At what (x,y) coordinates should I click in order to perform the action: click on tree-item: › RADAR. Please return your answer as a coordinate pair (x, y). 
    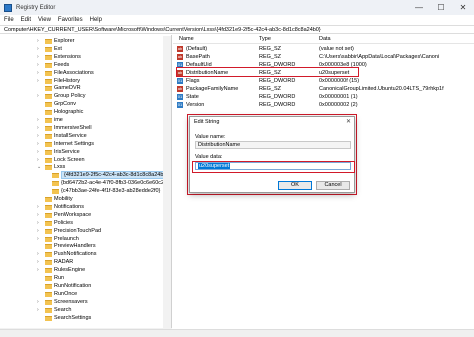
    Looking at the image, I should click on (85, 262).